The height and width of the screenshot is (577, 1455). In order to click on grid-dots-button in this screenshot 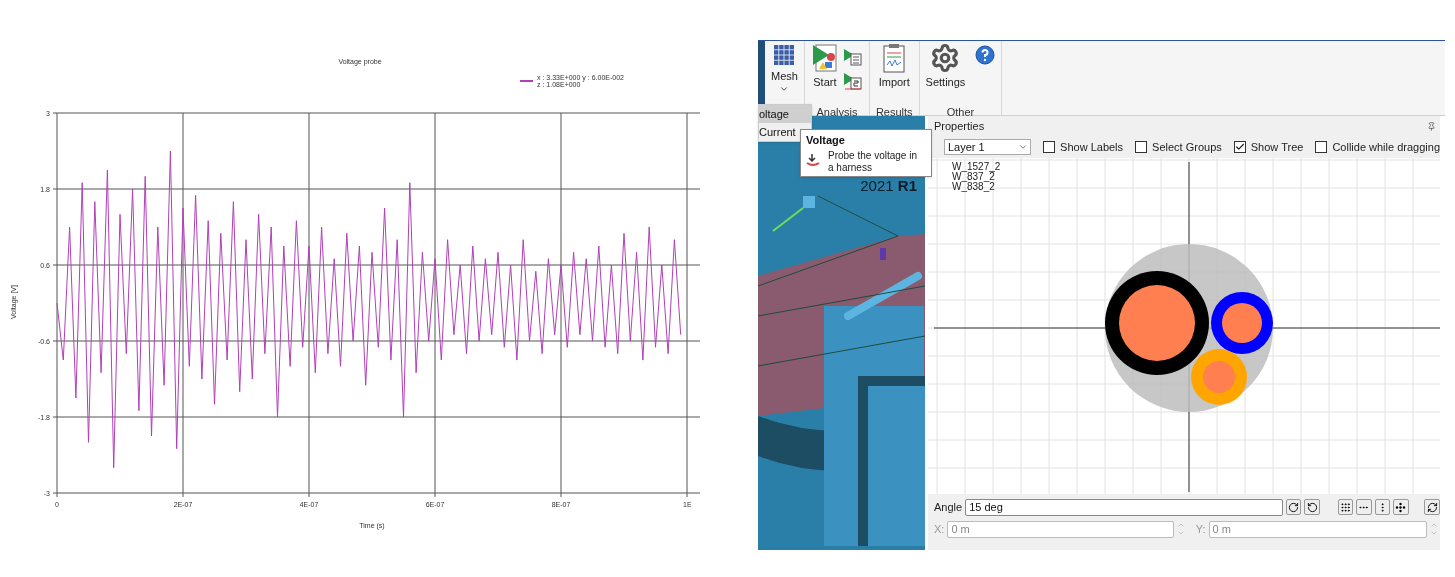, I will do `click(1345, 507)`.